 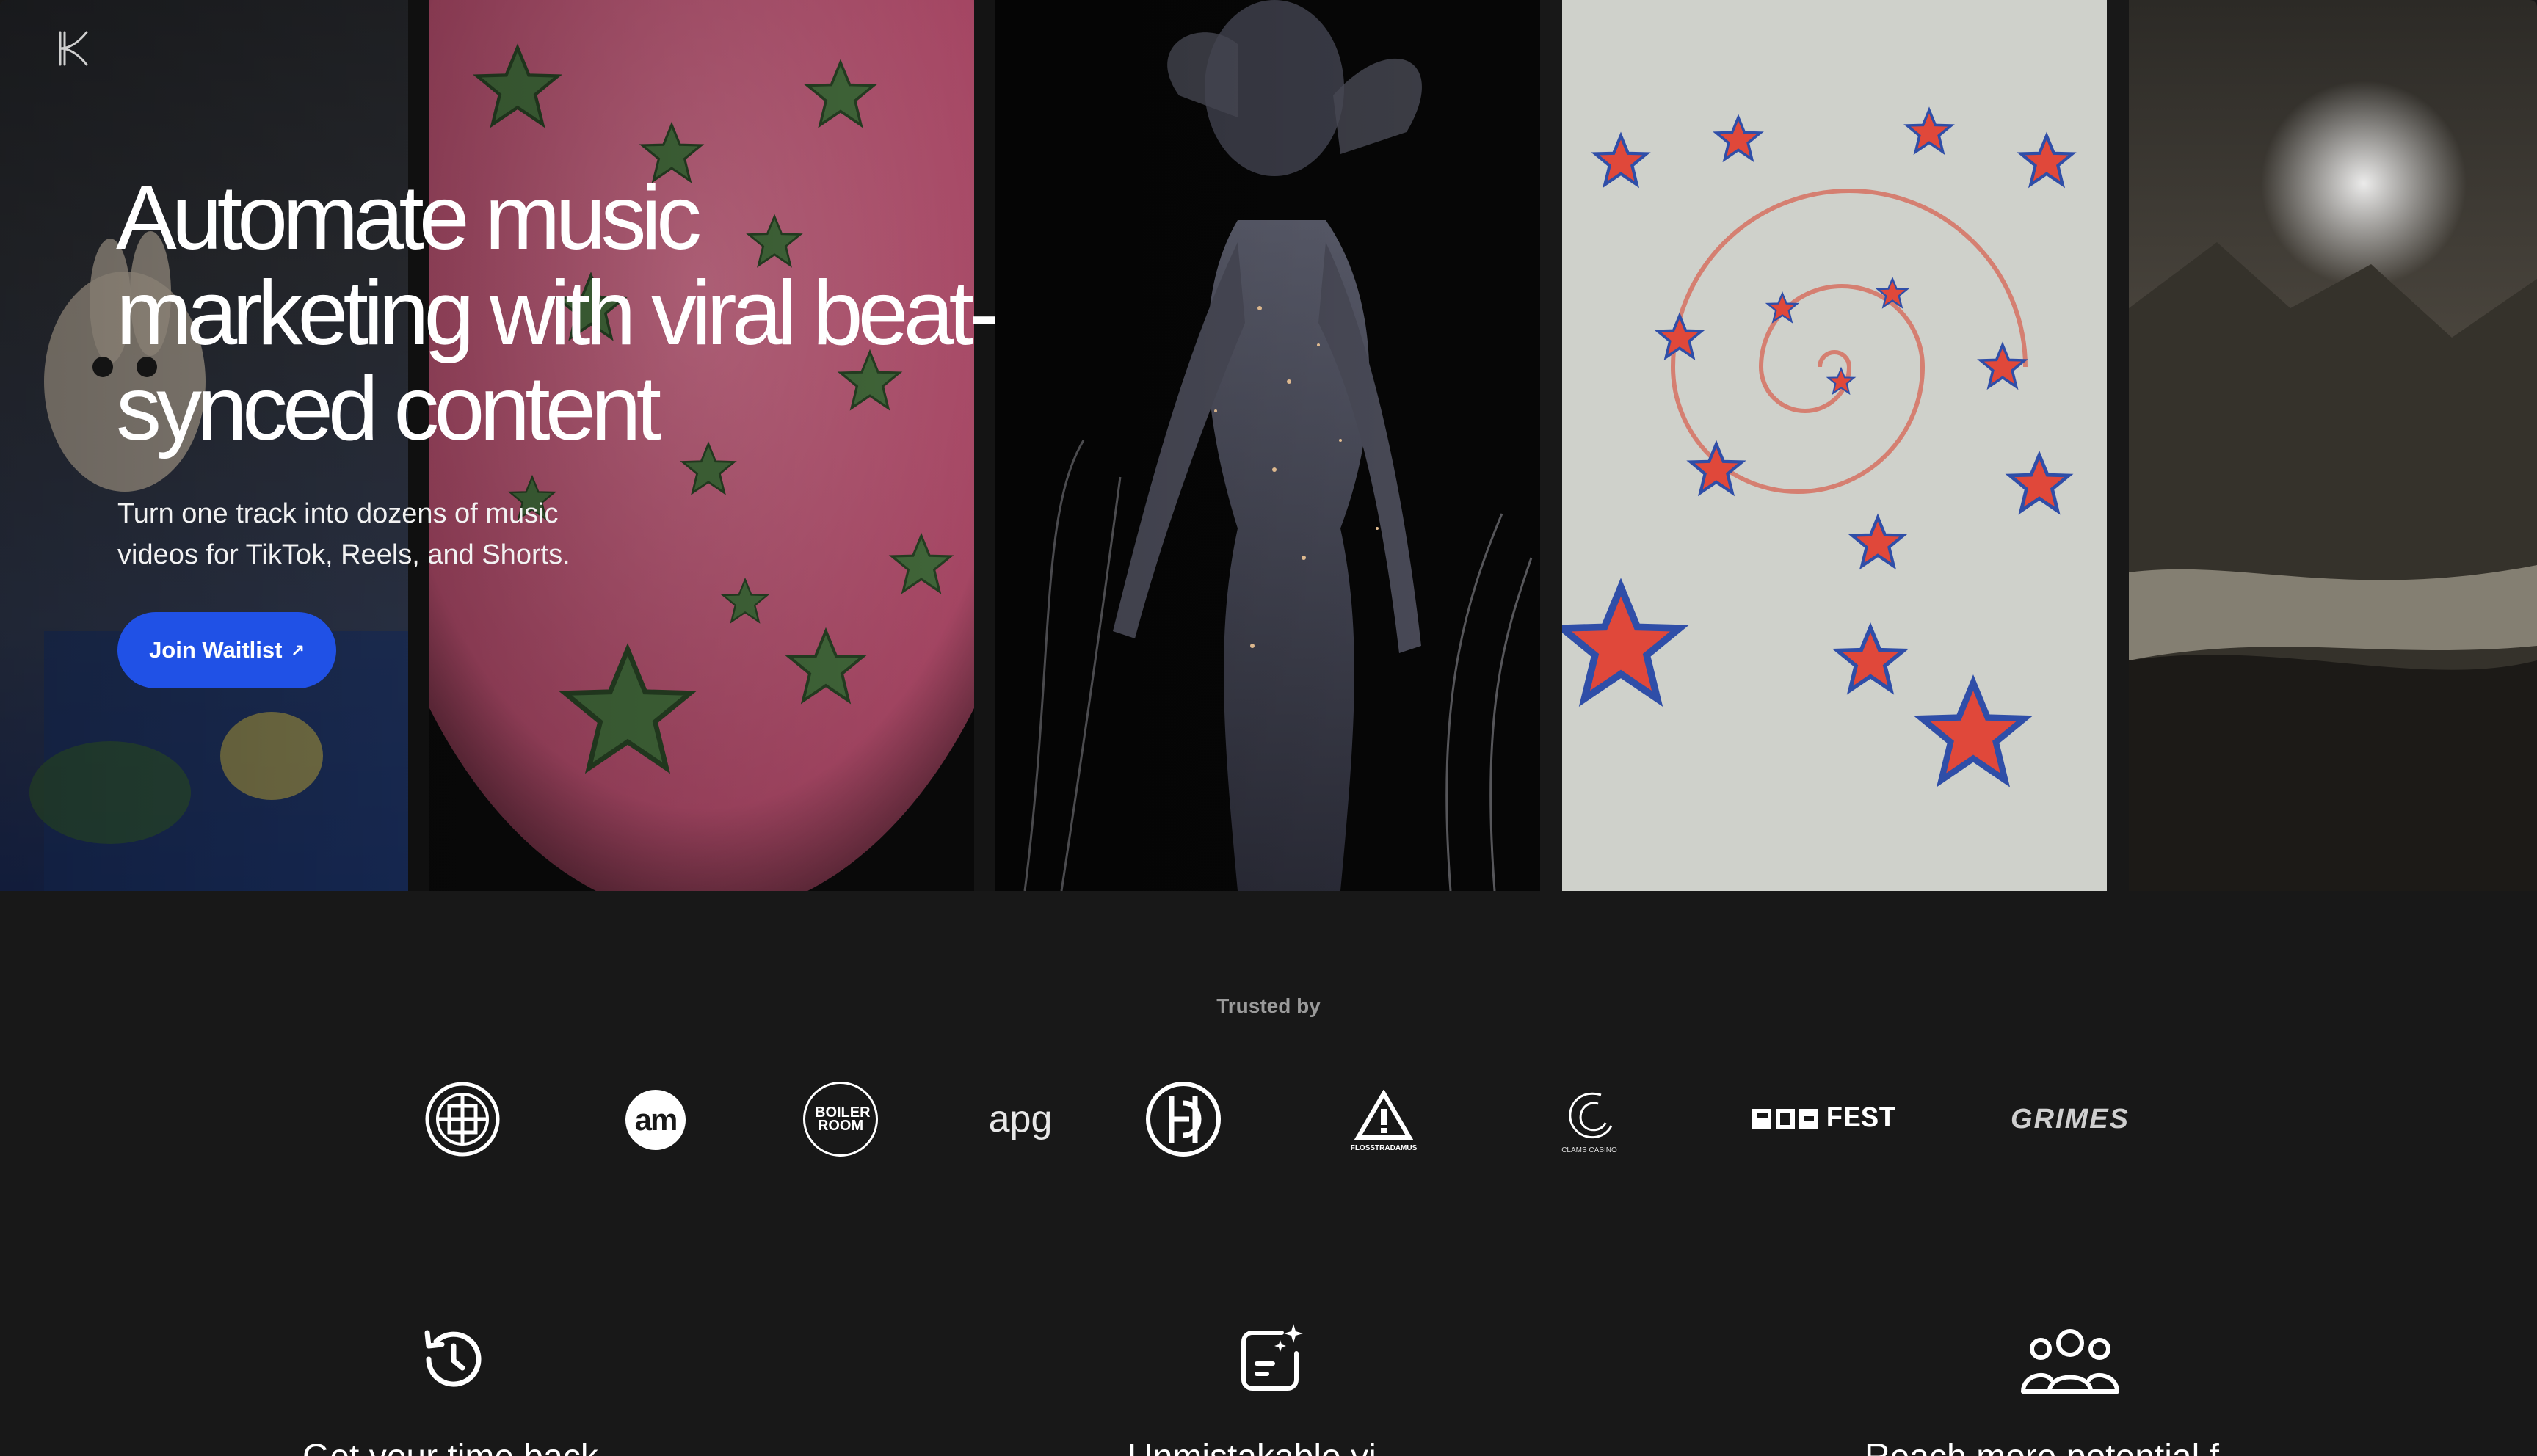 I want to click on clams-casino-logo: CLAMS CASINO, so click(x=1589, y=1119).